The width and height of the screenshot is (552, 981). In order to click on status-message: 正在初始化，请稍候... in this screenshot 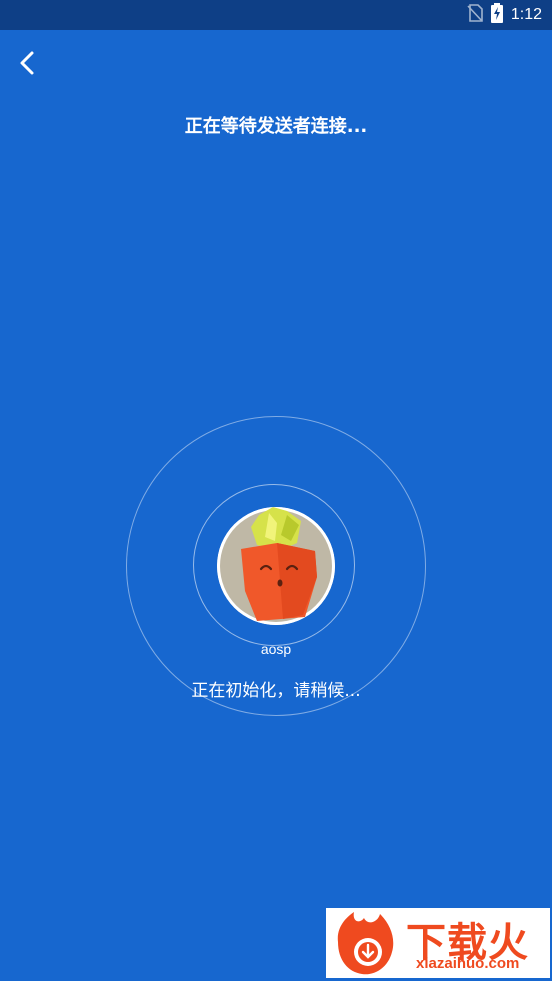, I will do `click(276, 691)`.